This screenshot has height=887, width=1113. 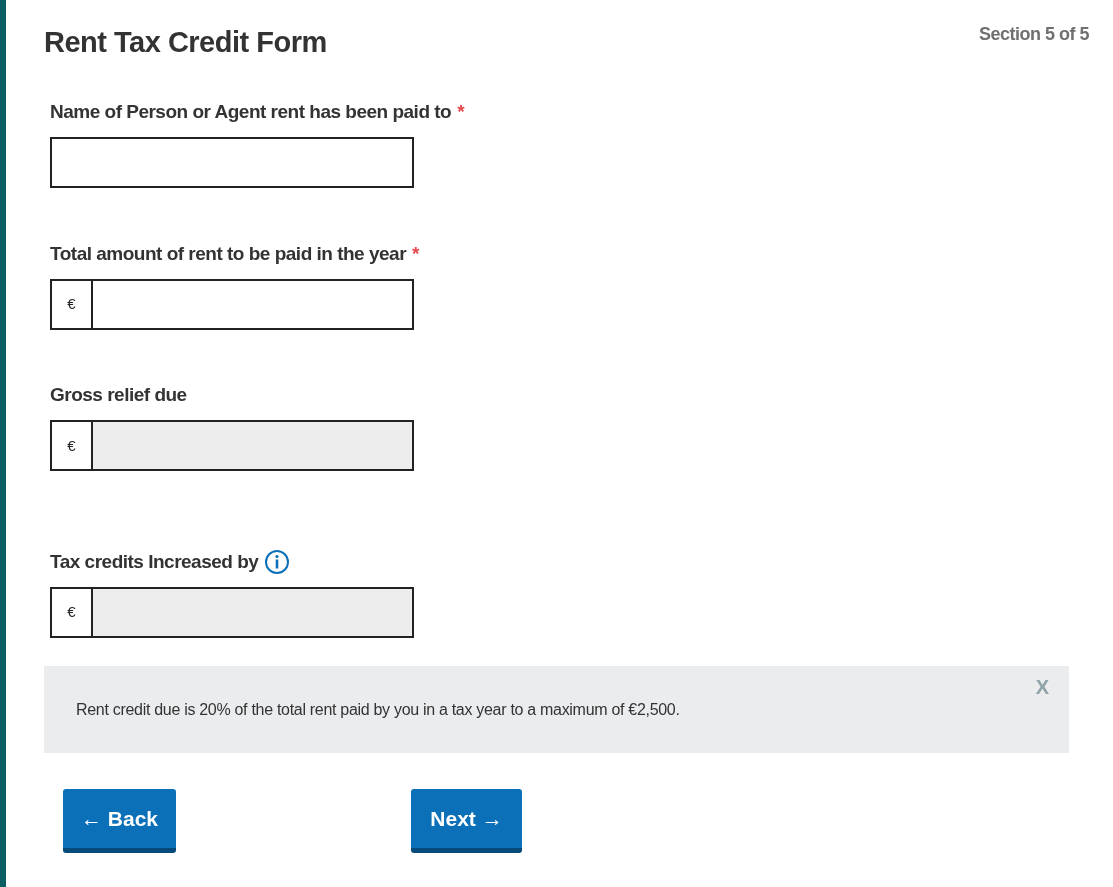 What do you see at coordinates (232, 162) in the screenshot?
I see `input-field` at bounding box center [232, 162].